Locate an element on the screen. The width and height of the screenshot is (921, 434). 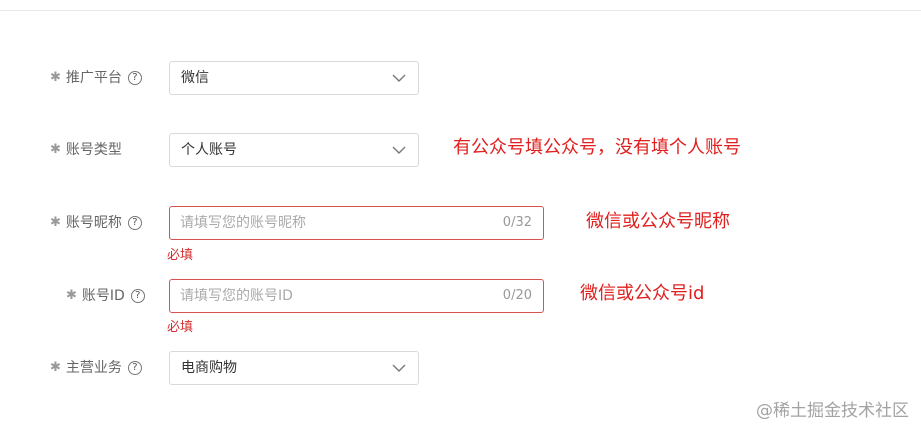
account-type-select-value: 个人账号 is located at coordinates (209, 150).